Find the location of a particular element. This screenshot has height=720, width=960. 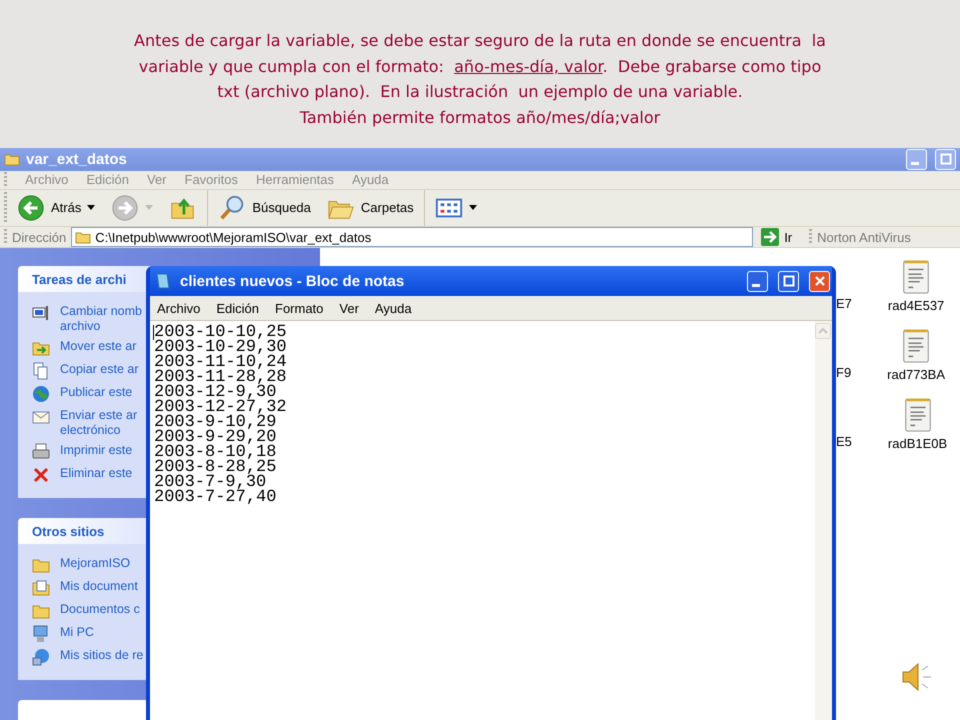

close-button is located at coordinates (819, 281).